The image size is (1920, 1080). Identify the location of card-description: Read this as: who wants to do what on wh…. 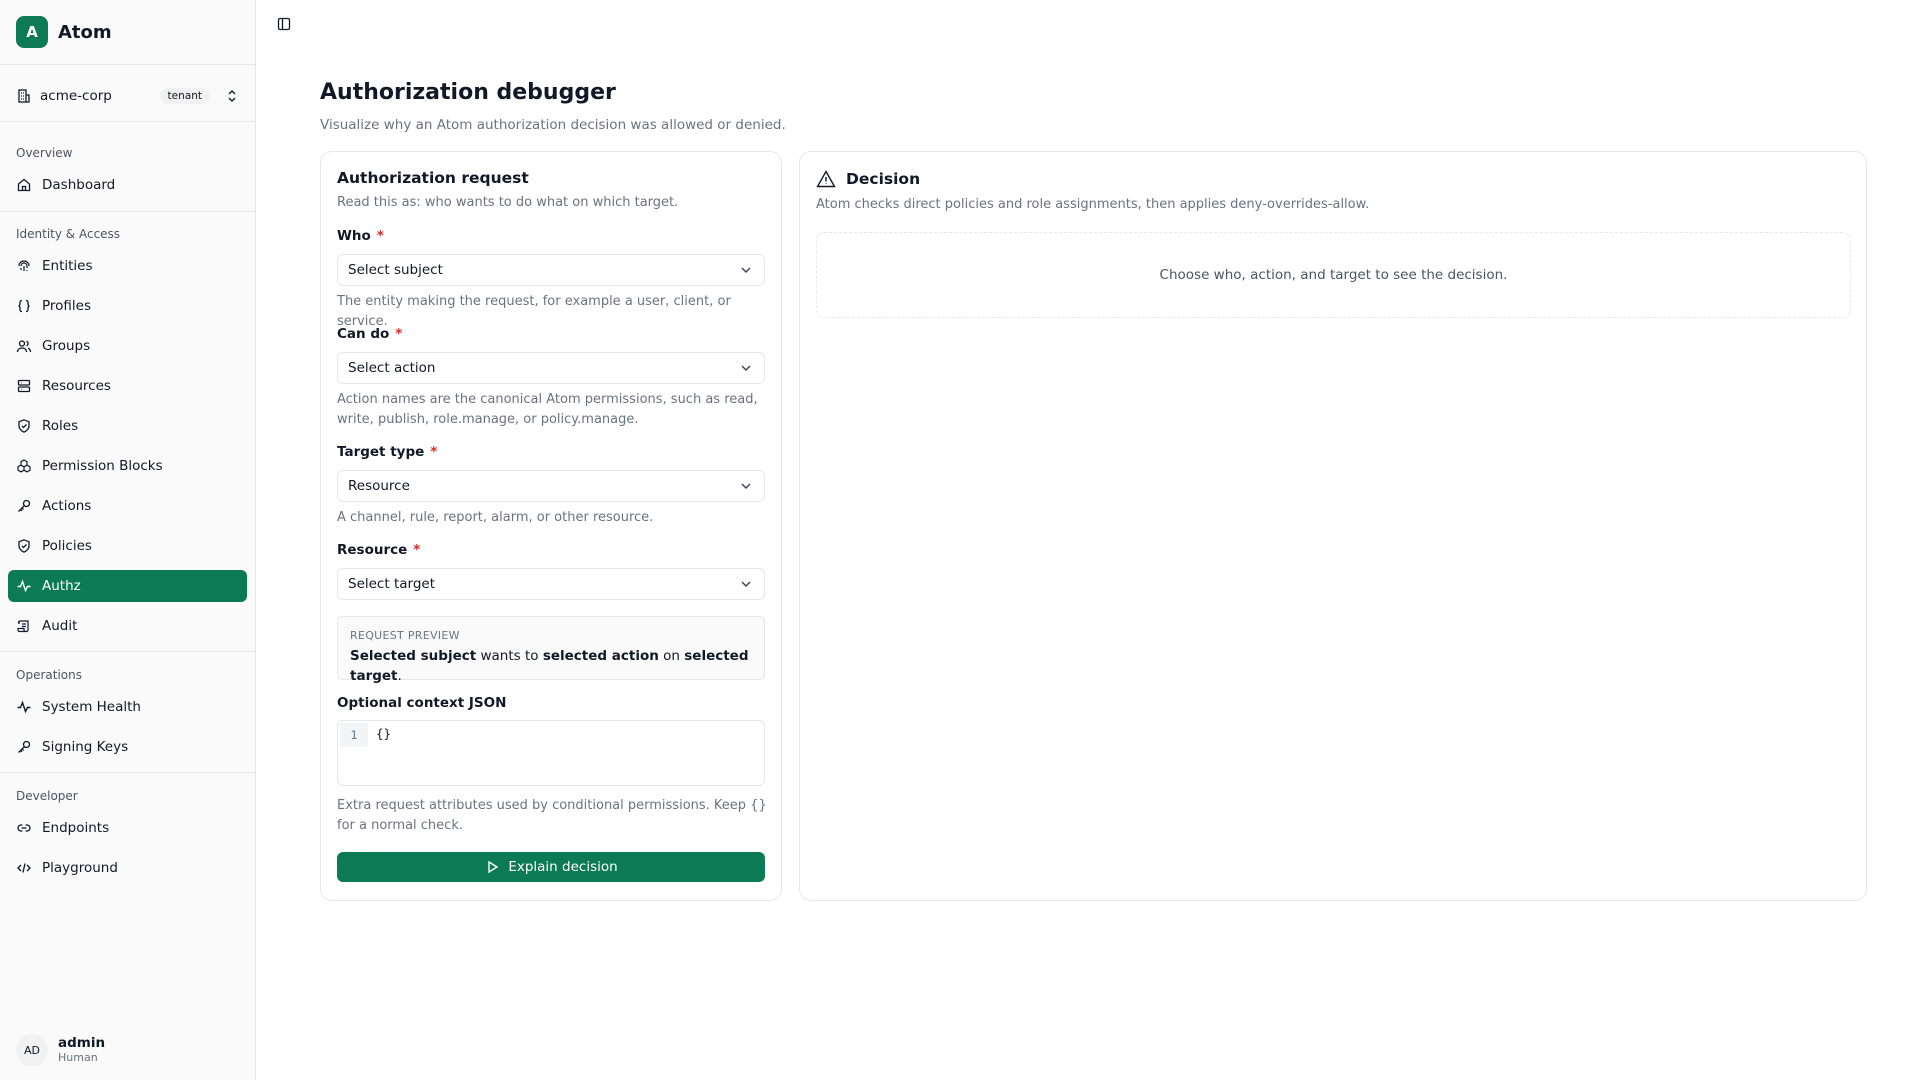
(508, 202).